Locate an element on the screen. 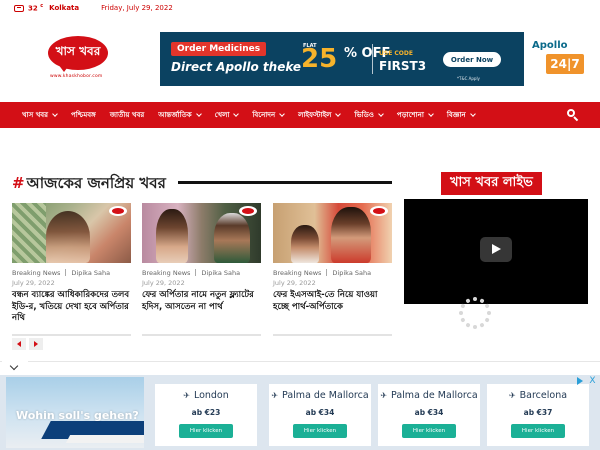 Image resolution: width=600 pixels, height=450 pixels. play-icon is located at coordinates (496, 249).